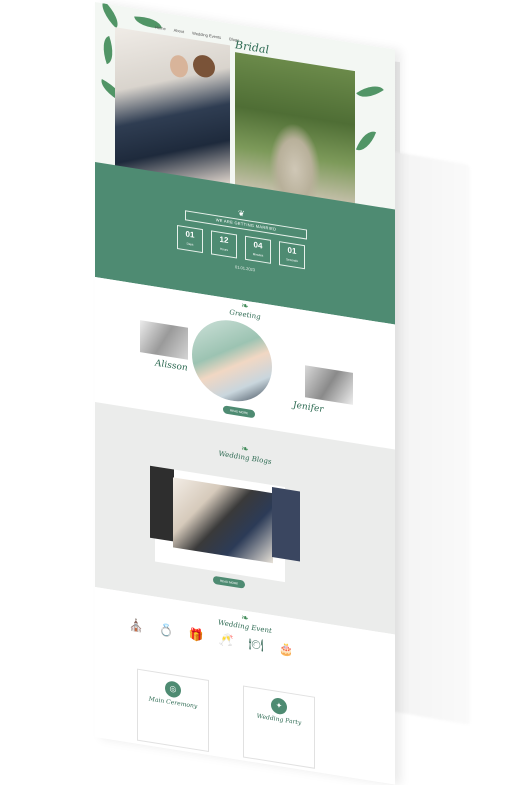  I want to click on dinner-icon: ✦, so click(279, 706).